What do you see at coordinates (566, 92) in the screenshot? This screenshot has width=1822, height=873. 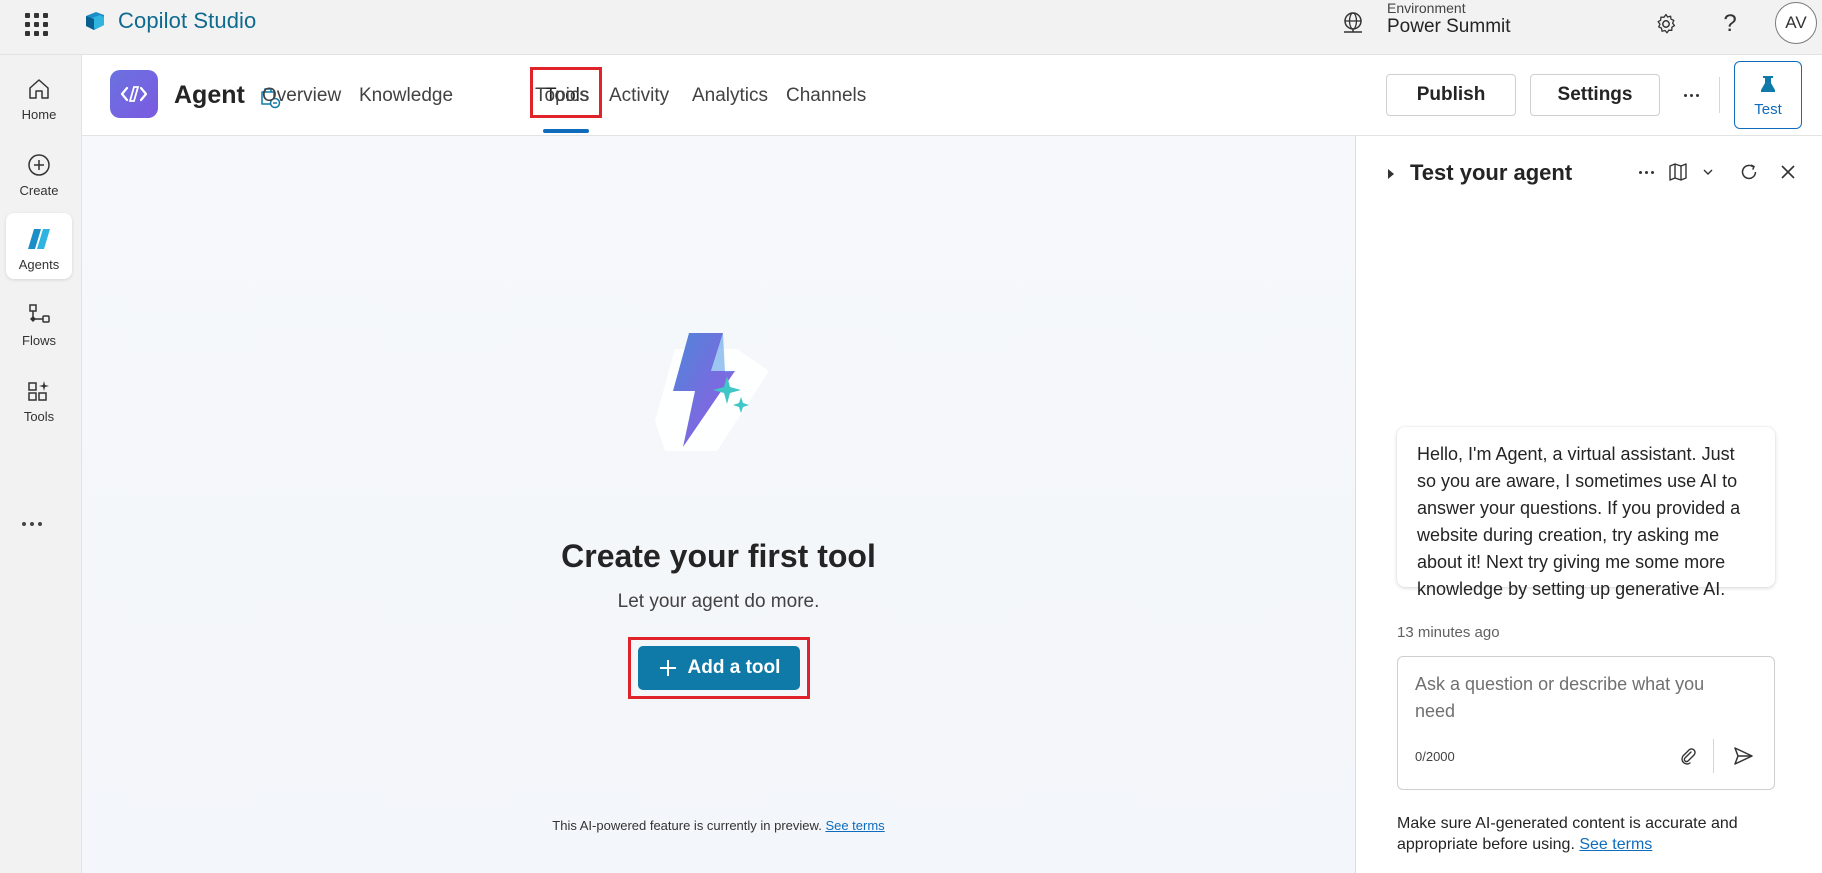 I see `tools-tab-highlight` at bounding box center [566, 92].